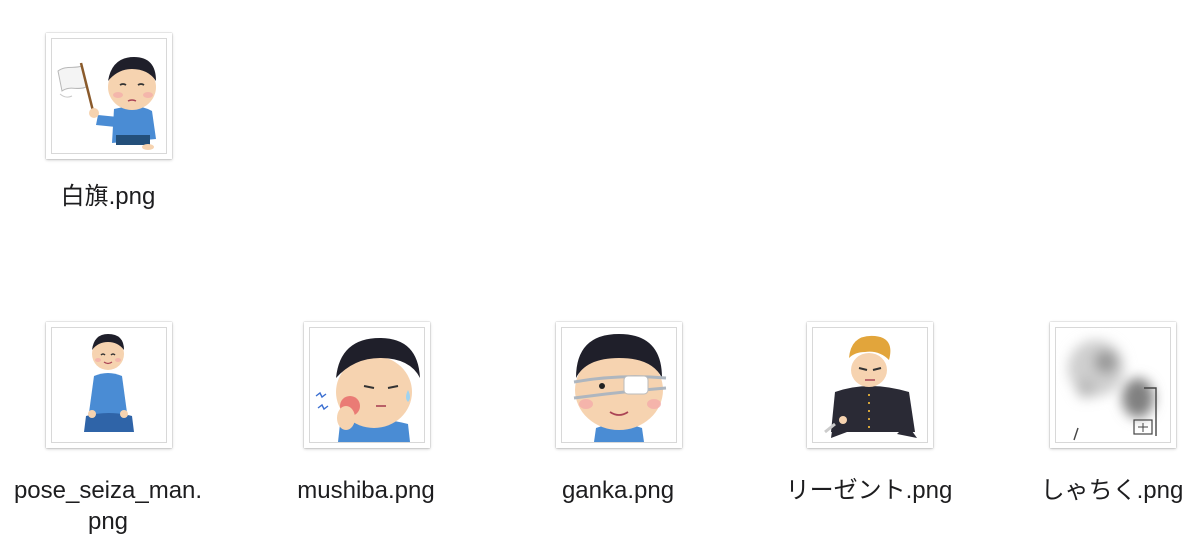  I want to click on file-name-label: ganka.png, so click(618, 490).